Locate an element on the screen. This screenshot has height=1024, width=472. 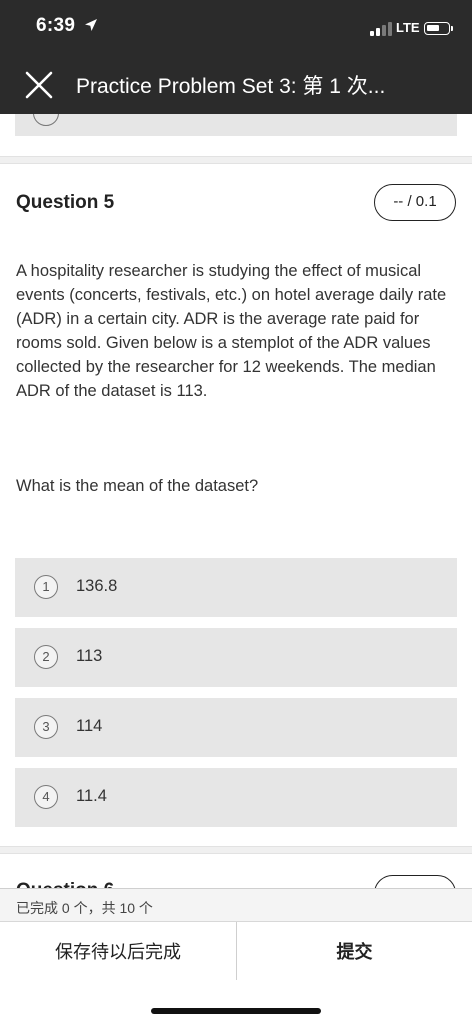
score-badge: -- / 0.1 is located at coordinates (415, 202).